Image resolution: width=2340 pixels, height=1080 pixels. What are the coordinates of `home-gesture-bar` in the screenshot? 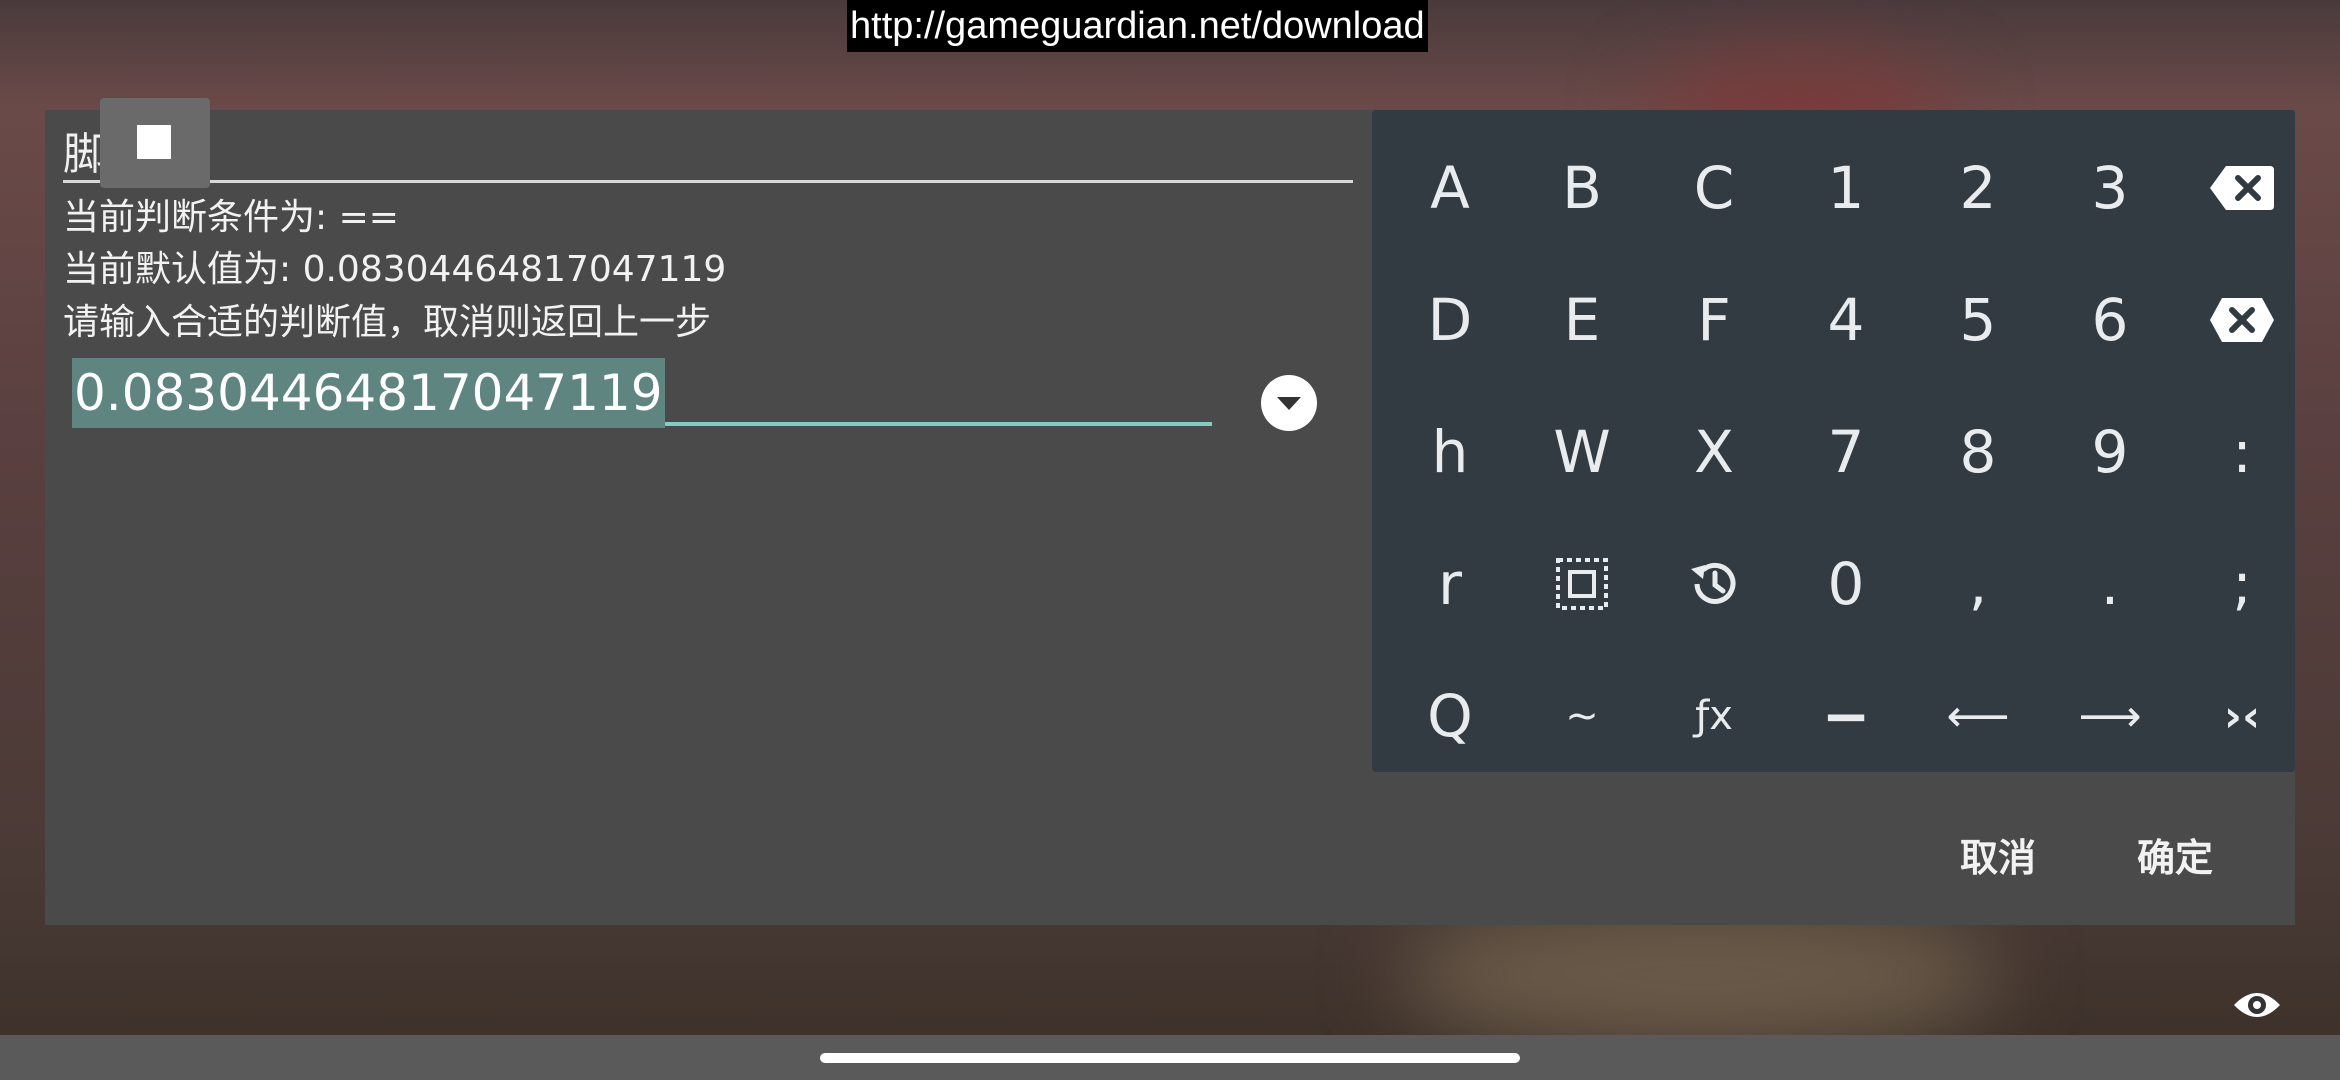 It's located at (1170, 1058).